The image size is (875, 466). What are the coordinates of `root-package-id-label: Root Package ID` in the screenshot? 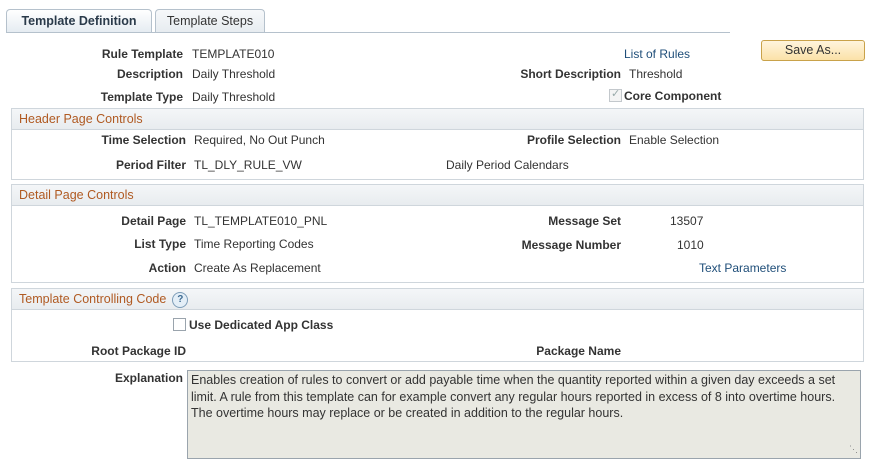 It's located at (138, 351).